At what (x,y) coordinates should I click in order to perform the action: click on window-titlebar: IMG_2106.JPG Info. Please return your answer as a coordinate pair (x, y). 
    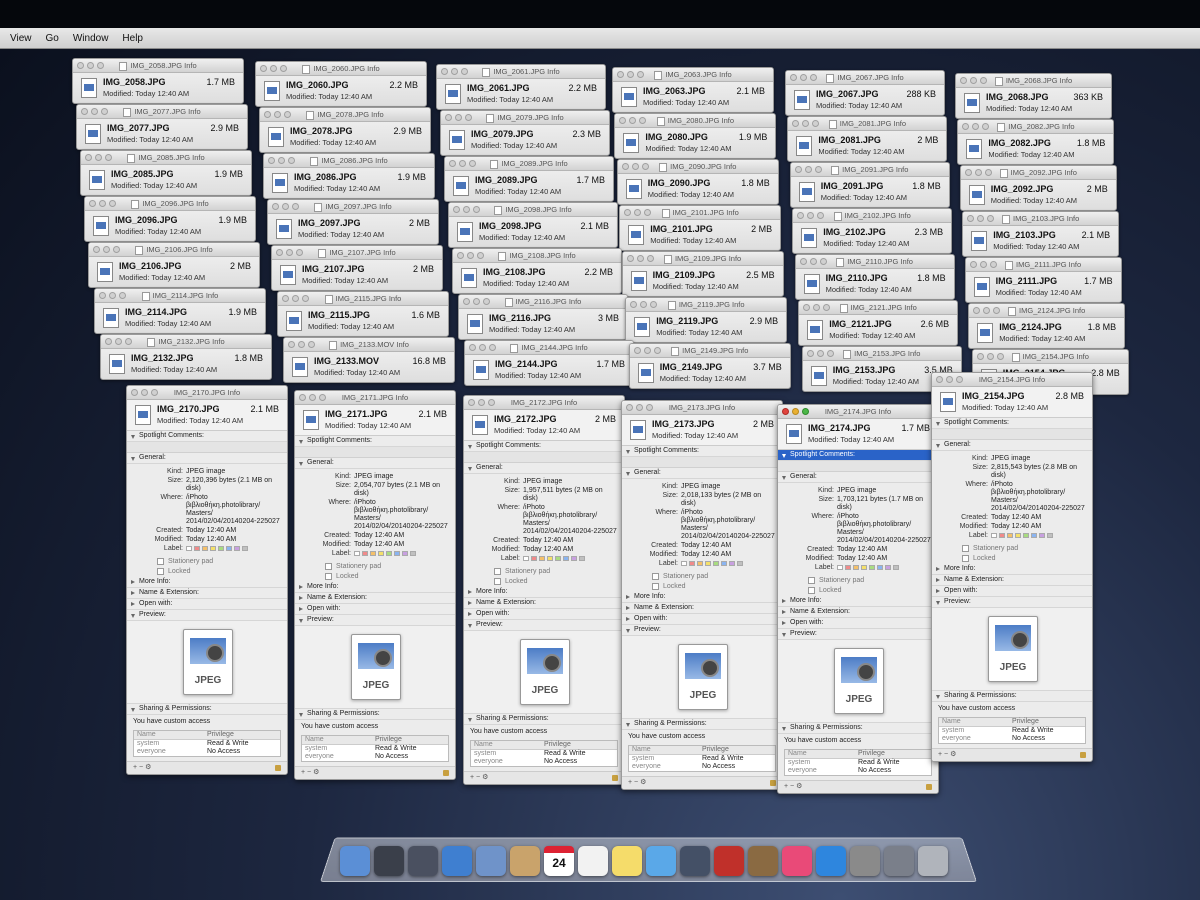
    Looking at the image, I should click on (174, 250).